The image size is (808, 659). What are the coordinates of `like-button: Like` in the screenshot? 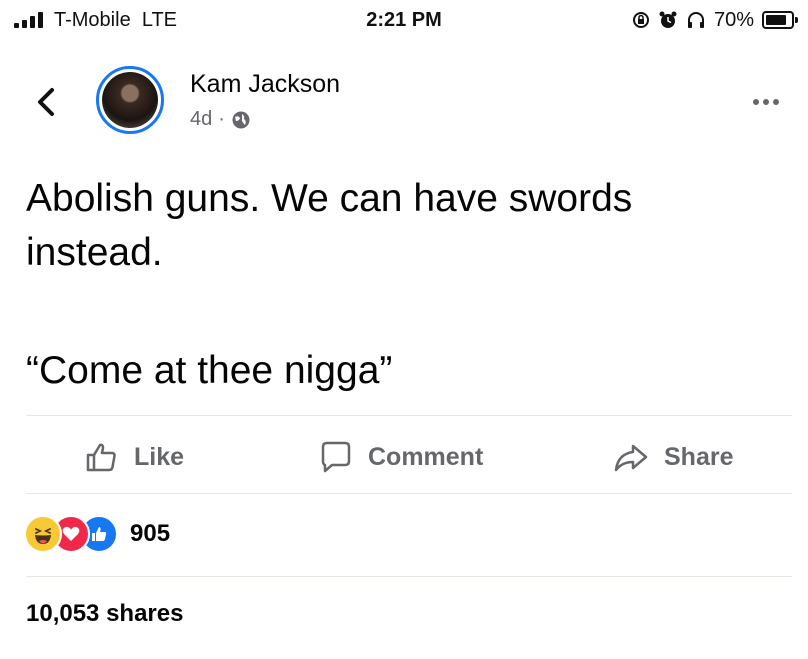 It's located at (134, 457).